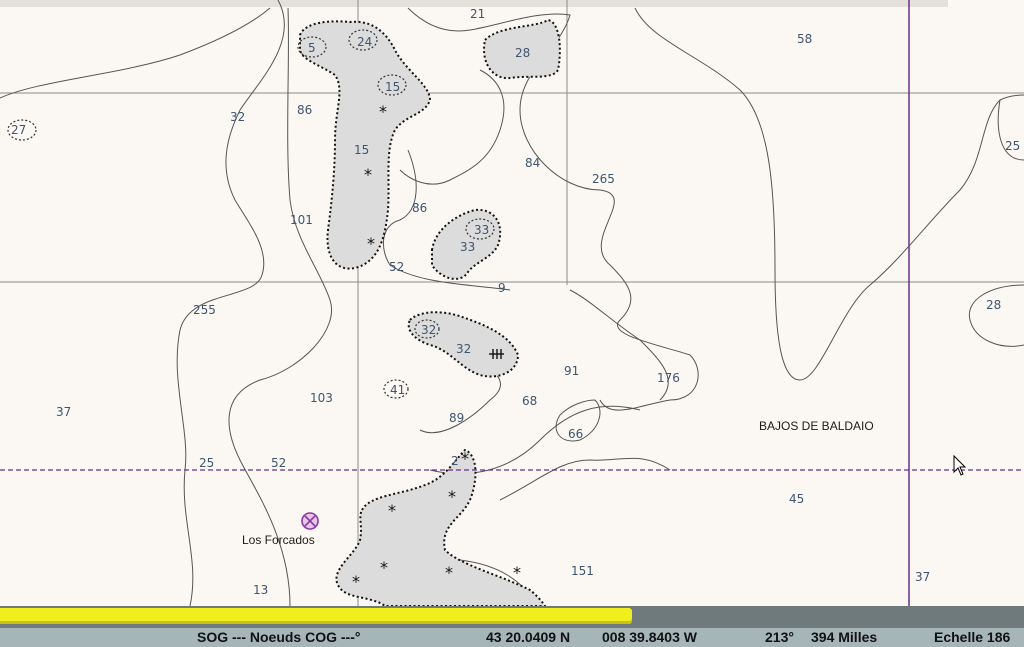 Image resolution: width=1024 pixels, height=647 pixels. Describe the element at coordinates (571, 371) in the screenshot. I see `sounding: 91` at that location.